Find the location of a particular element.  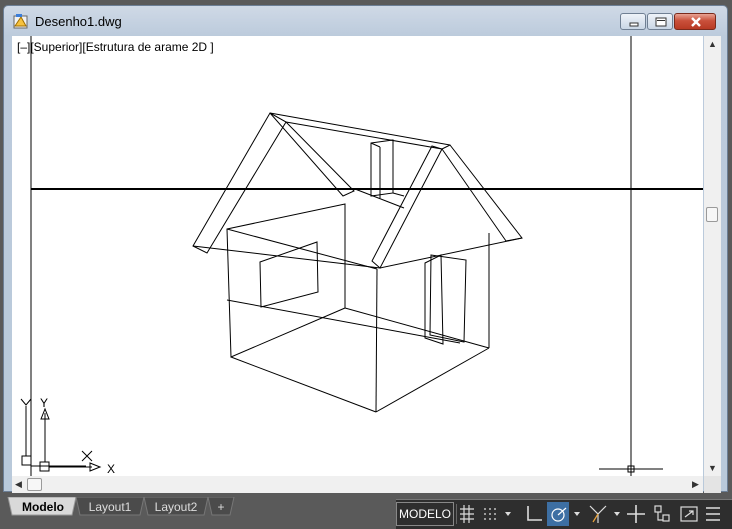

scroll-left-icon: ◀ is located at coordinates (18, 484).